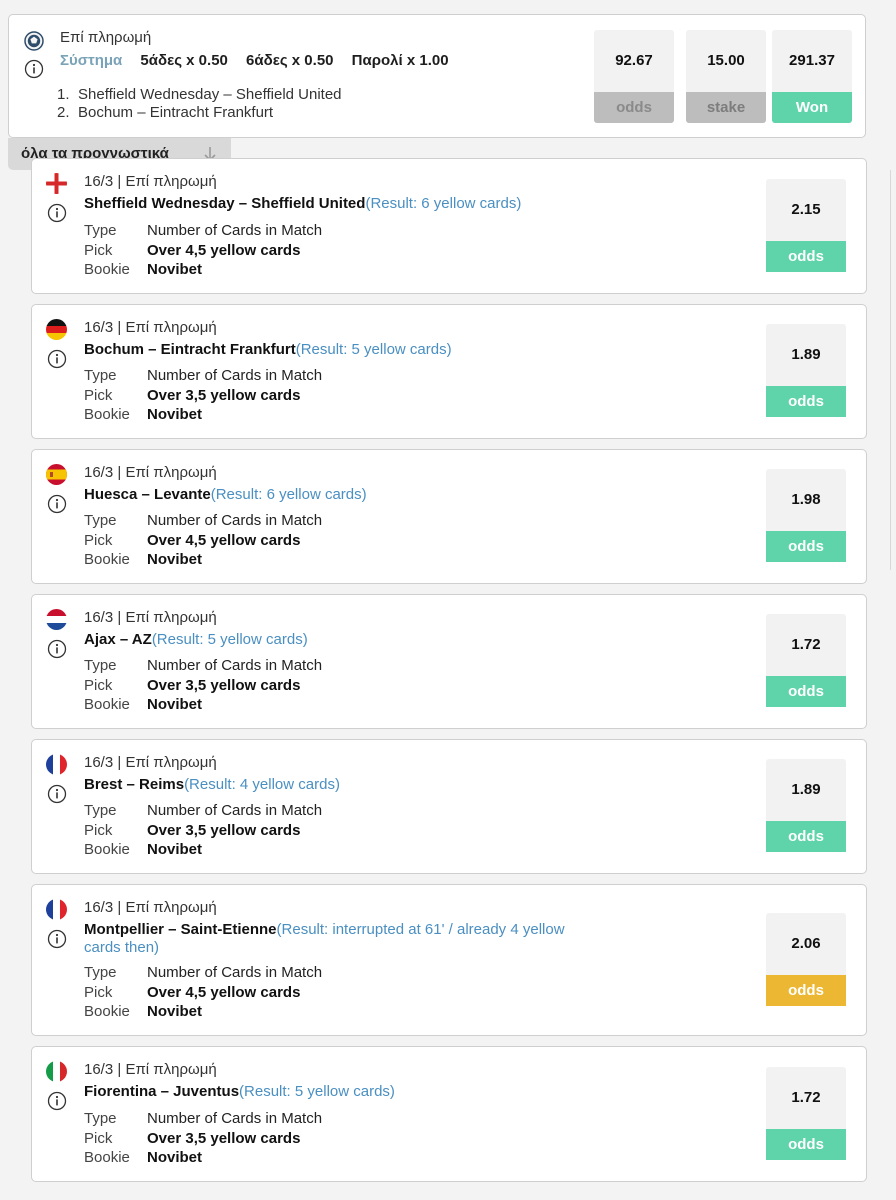 This screenshot has width=896, height=1200. What do you see at coordinates (806, 515) in the screenshot?
I see `odds-box: 1.98 odds` at bounding box center [806, 515].